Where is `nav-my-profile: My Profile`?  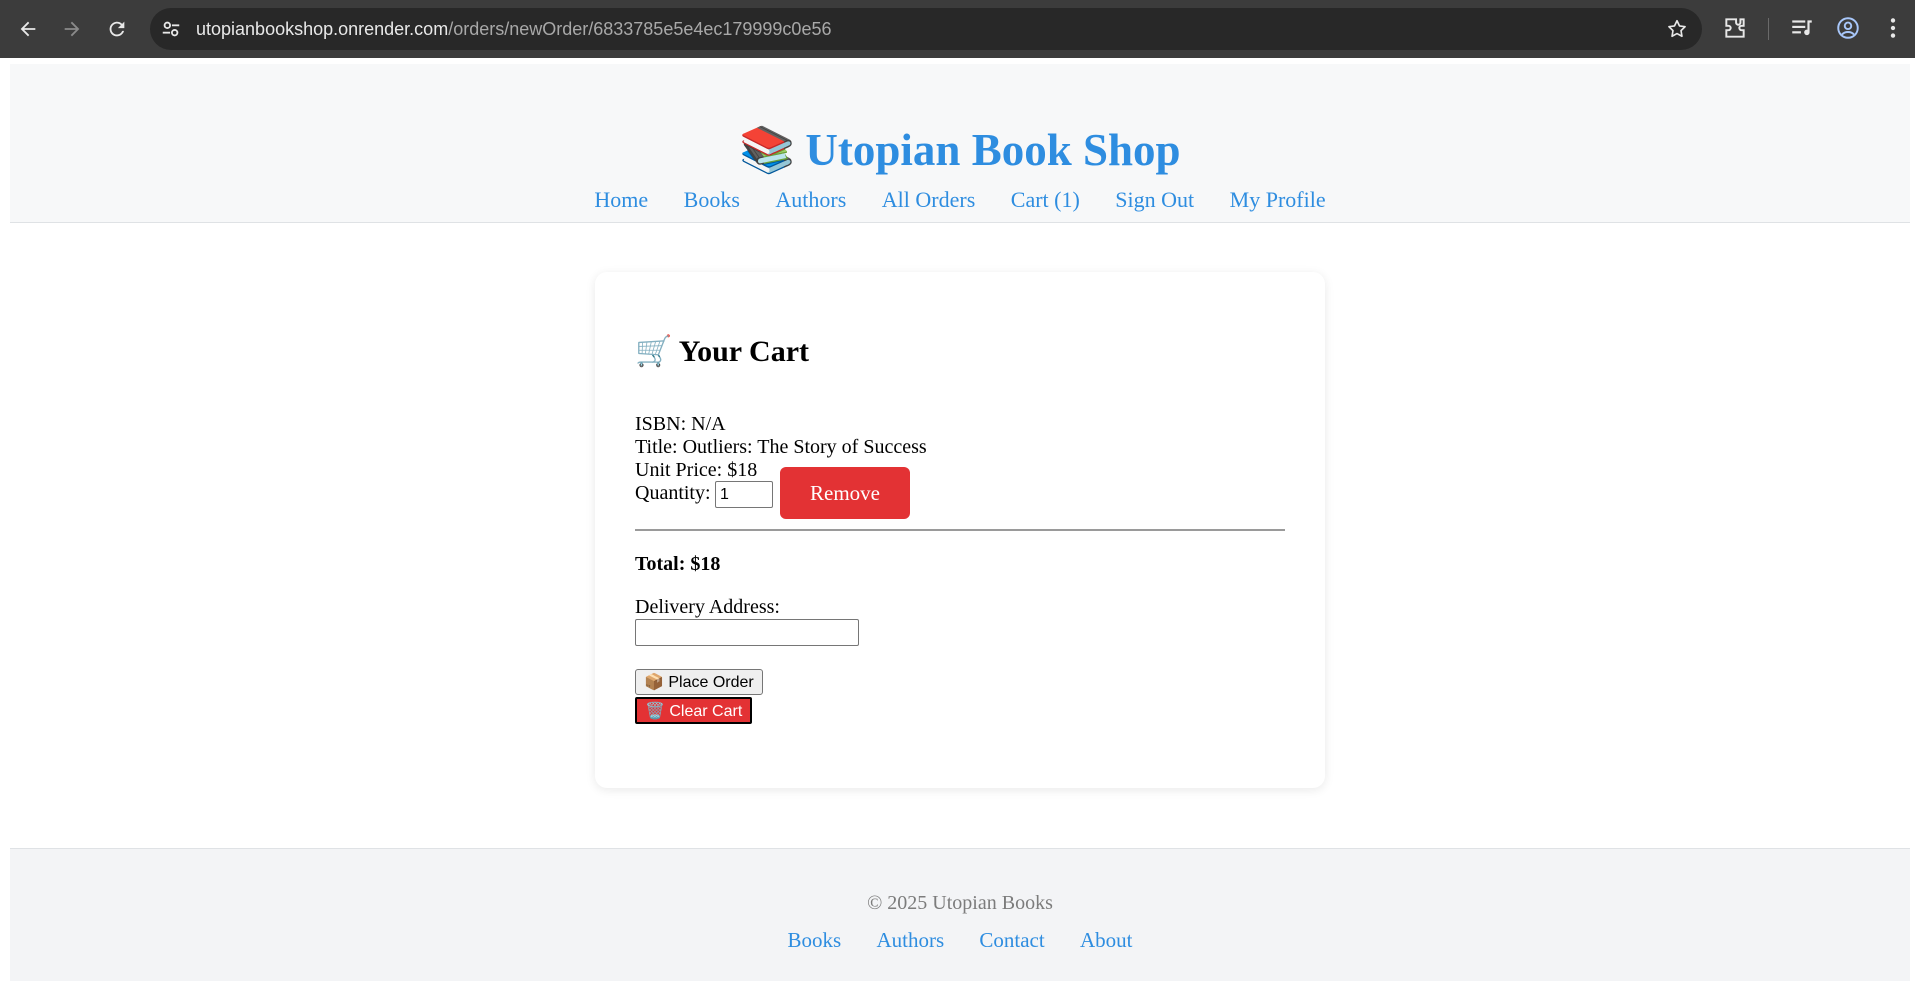 nav-my-profile: My Profile is located at coordinates (1278, 199).